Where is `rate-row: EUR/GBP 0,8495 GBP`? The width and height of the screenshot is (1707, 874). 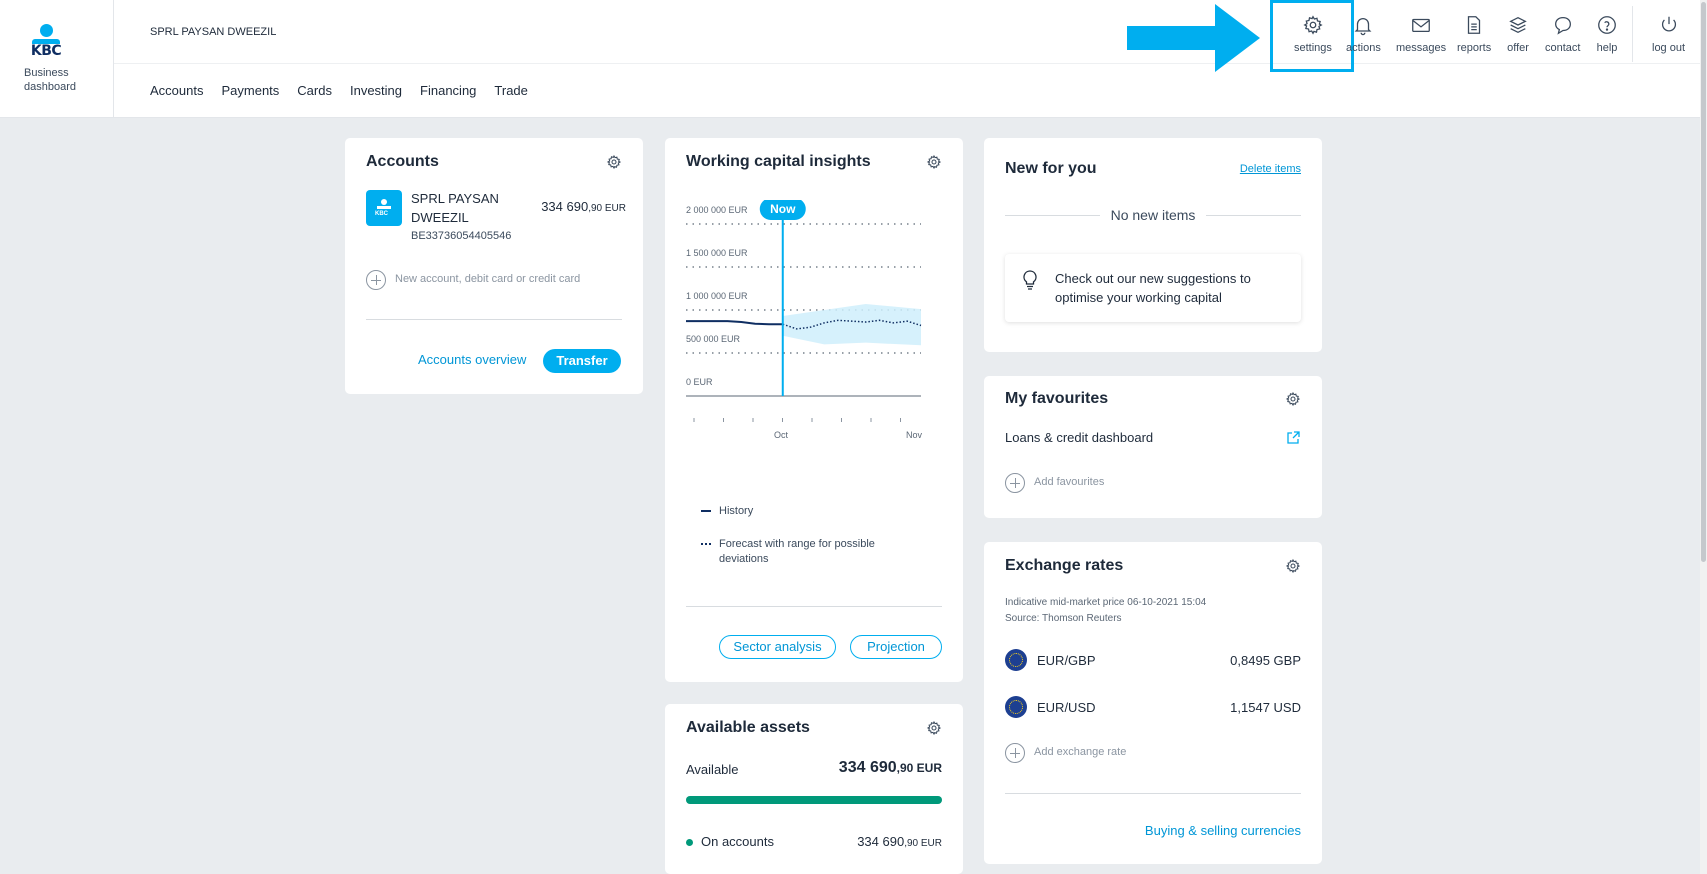 rate-row: EUR/GBP 0,8495 GBP is located at coordinates (1153, 661).